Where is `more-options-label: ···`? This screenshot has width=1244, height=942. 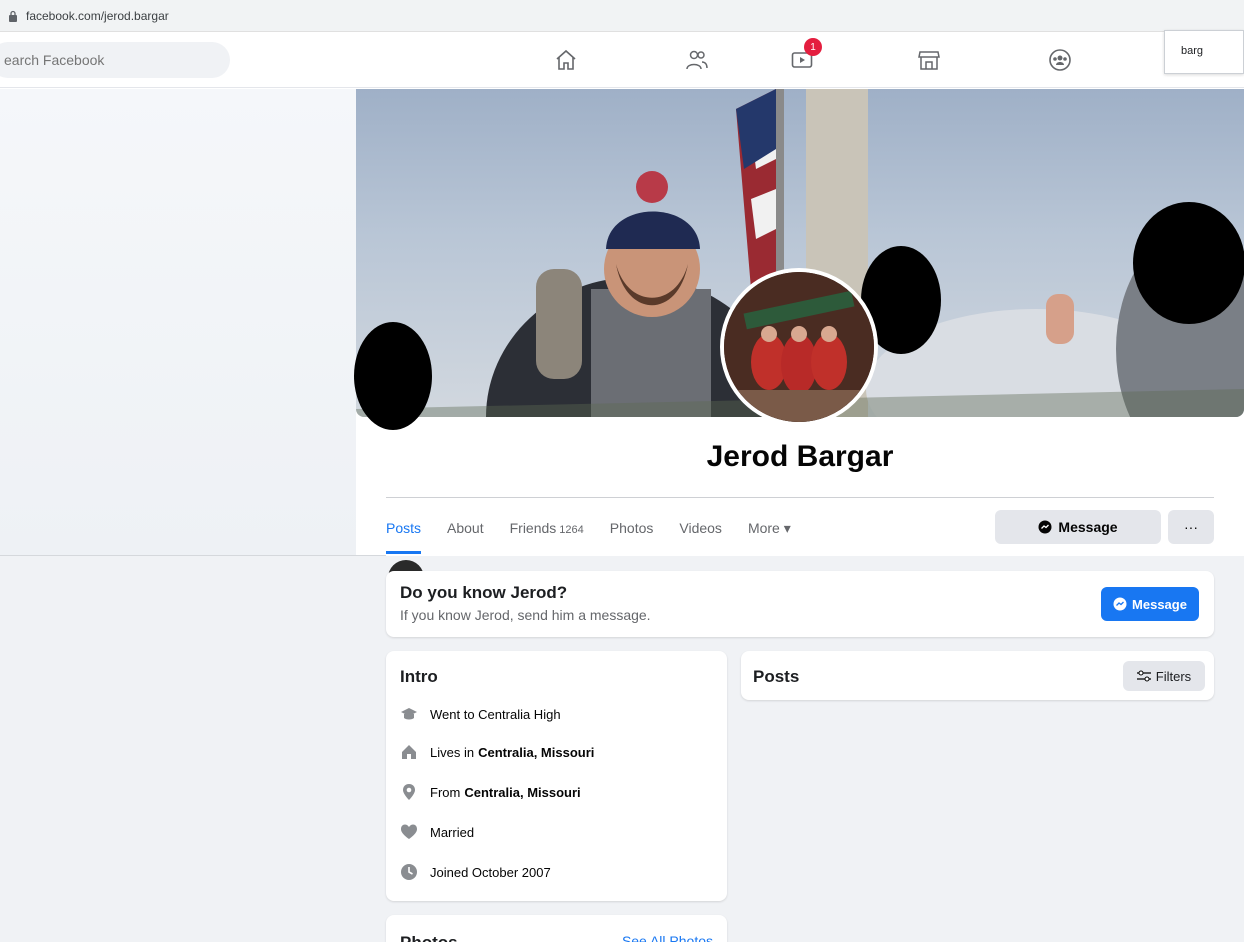
more-options-label: ··· is located at coordinates (1191, 527).